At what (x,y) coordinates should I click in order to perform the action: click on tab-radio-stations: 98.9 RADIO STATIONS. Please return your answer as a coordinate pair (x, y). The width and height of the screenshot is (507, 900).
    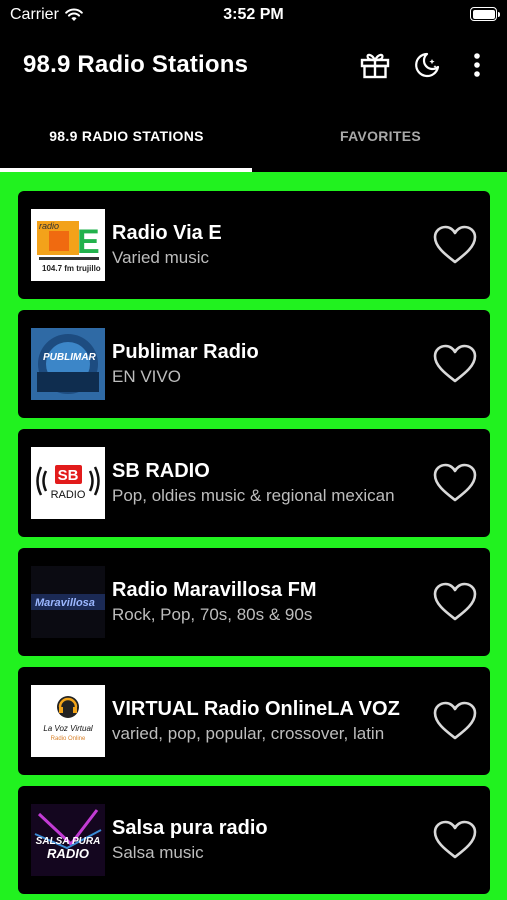
    Looking at the image, I should click on (126, 136).